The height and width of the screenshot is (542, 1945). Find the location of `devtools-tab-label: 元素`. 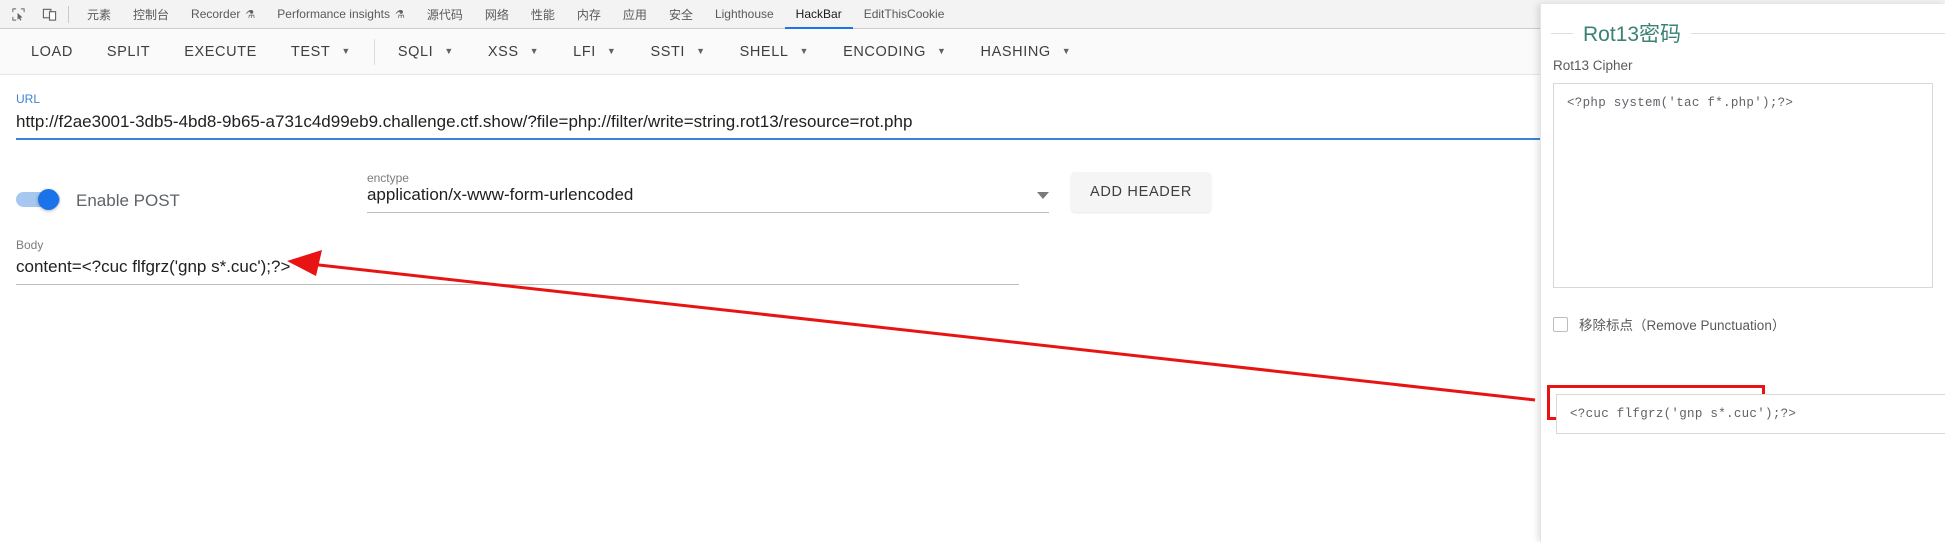

devtools-tab-label: 元素 is located at coordinates (99, 14).